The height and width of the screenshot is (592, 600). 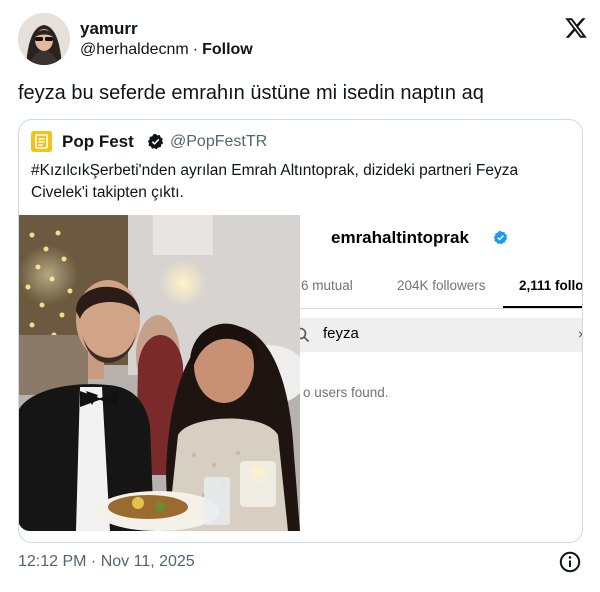 I want to click on instagram-username: emrahaltintoprak, so click(x=400, y=237).